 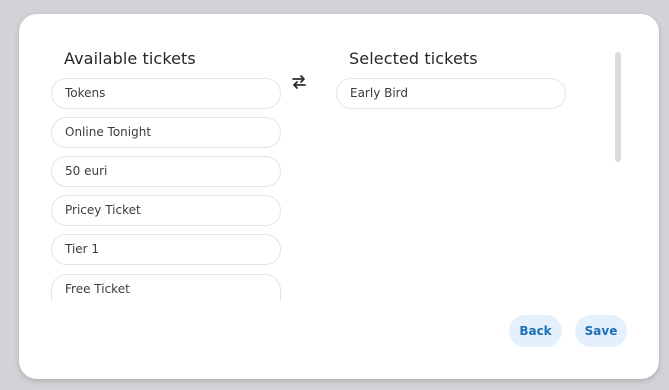 What do you see at coordinates (166, 249) in the screenshot?
I see `available-ticket-item: Tier 1` at bounding box center [166, 249].